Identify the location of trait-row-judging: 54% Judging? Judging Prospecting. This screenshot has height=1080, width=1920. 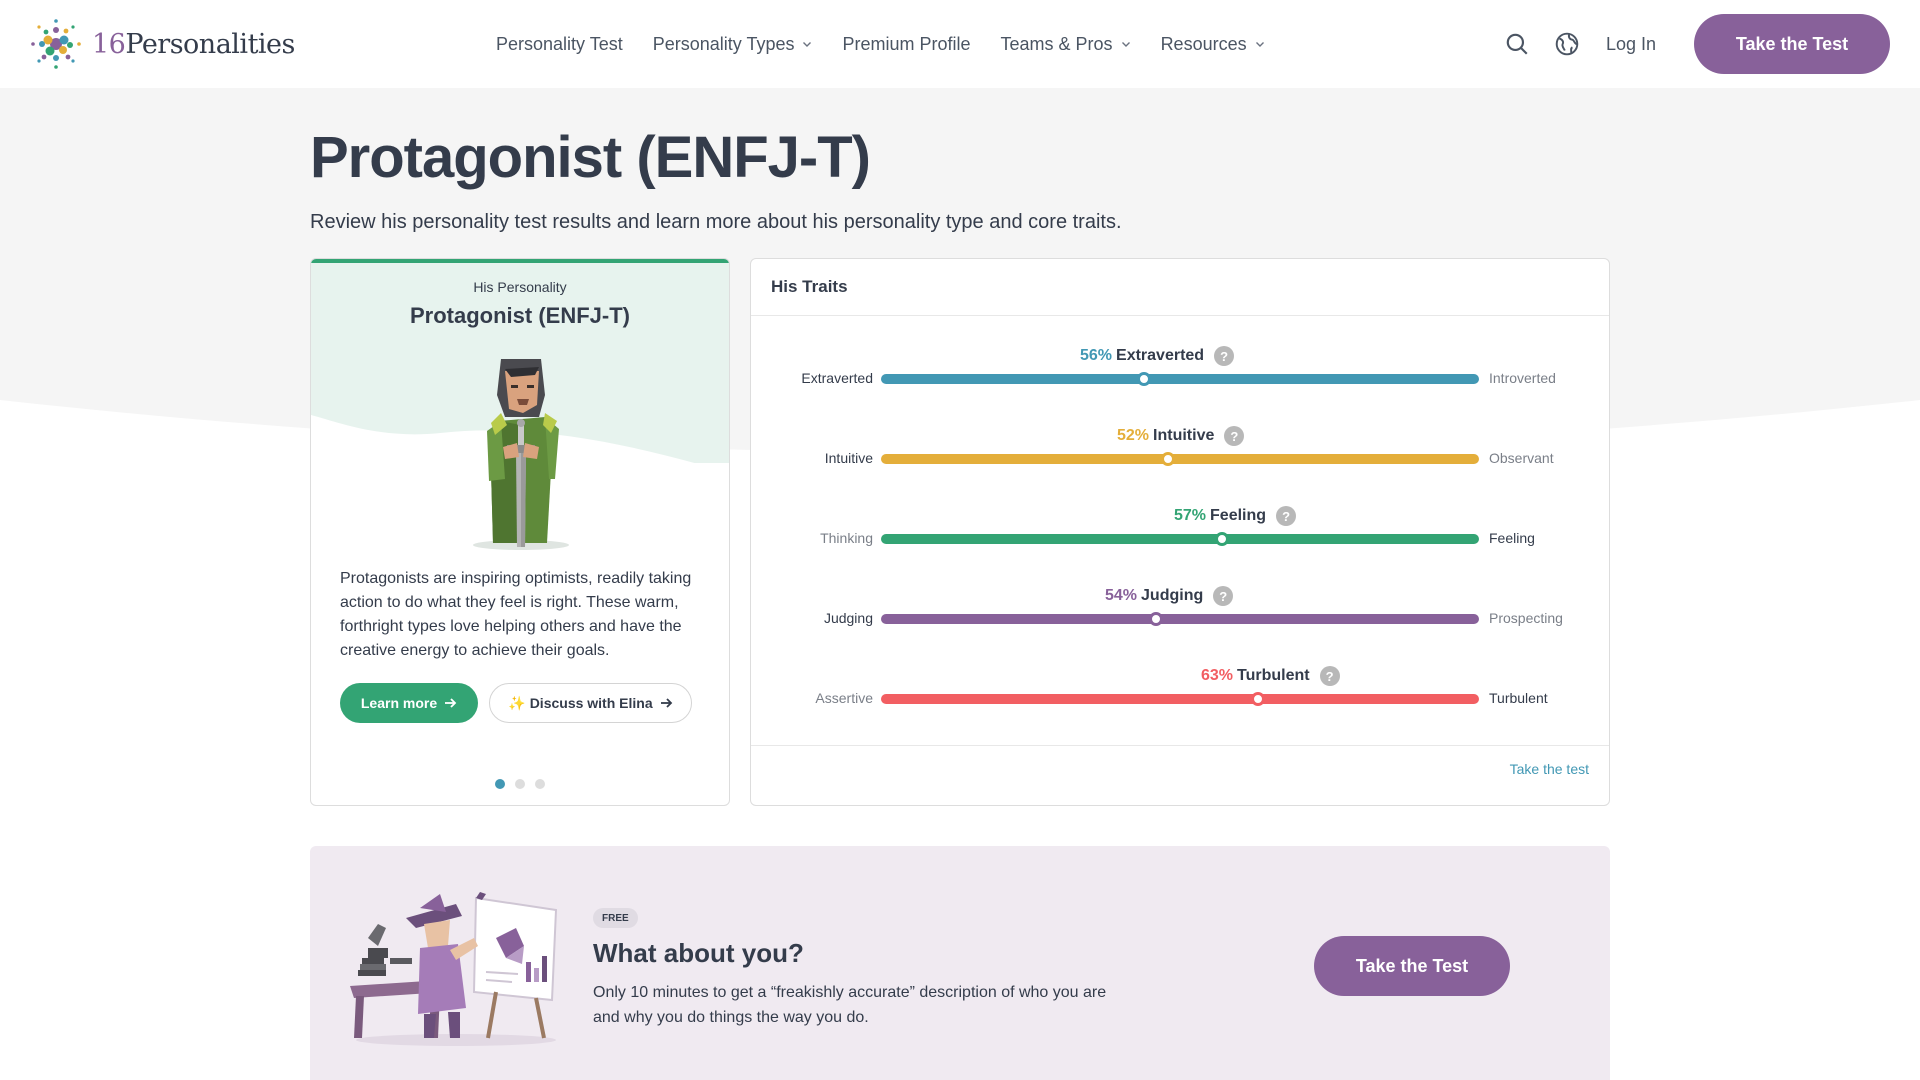
(1181, 615).